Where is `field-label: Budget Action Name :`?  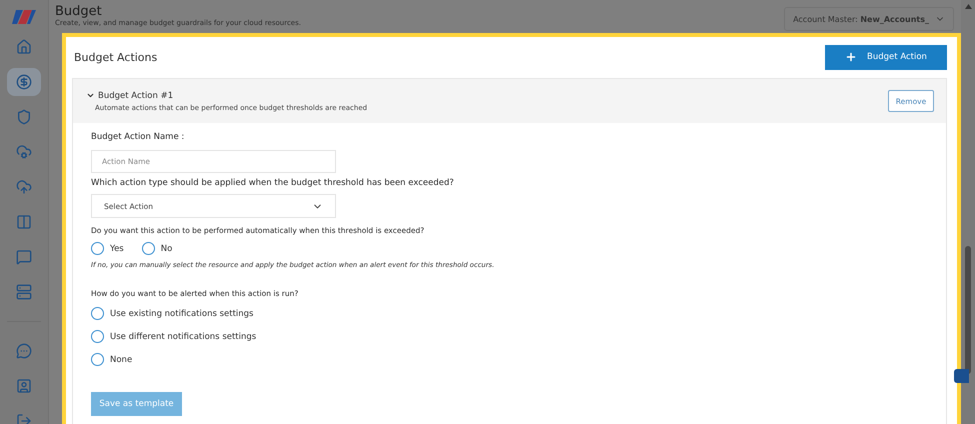
field-label: Budget Action Name : is located at coordinates (138, 137).